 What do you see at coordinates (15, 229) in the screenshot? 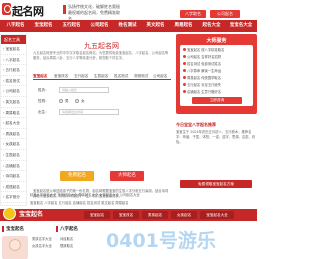
I see `section-title-baby: 宝宝起名` at bounding box center [15, 229].